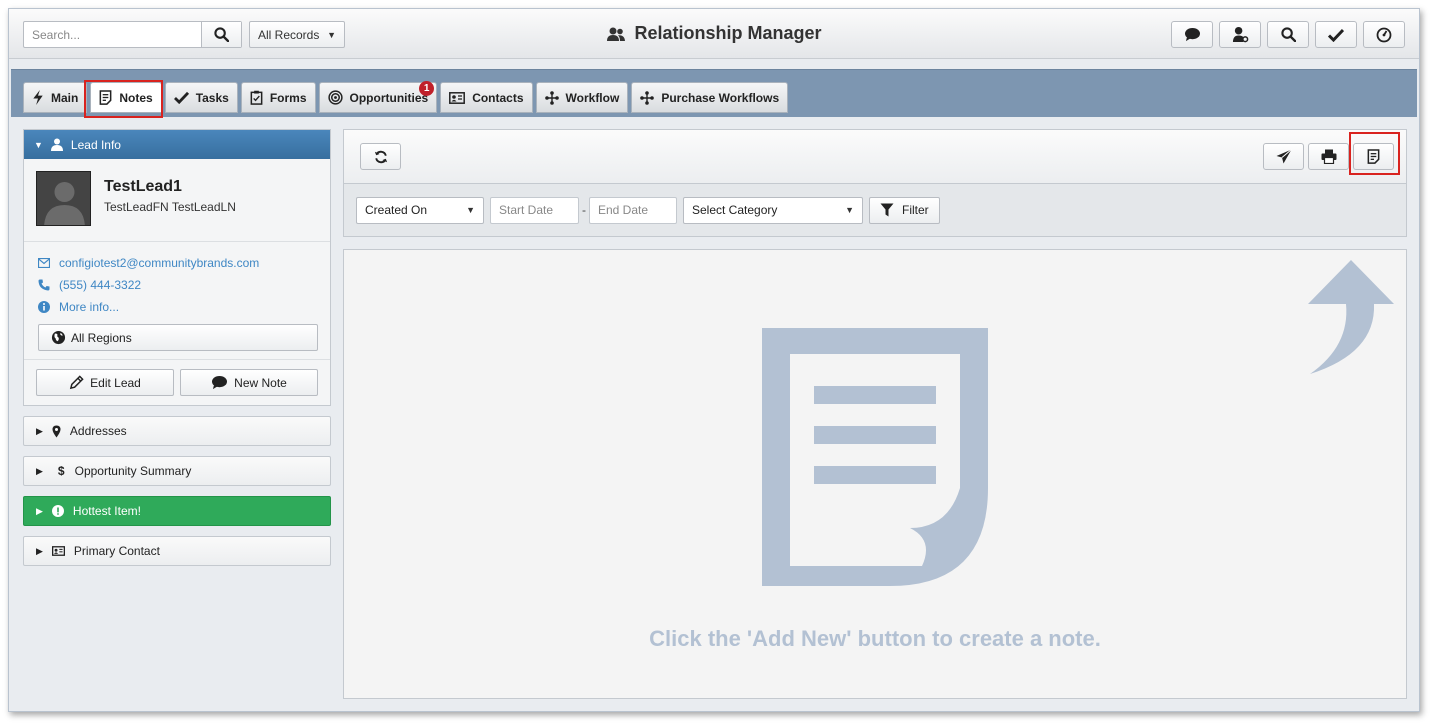 The image size is (1432, 725). Describe the element at coordinates (735, 210) in the screenshot. I see `category-value: Select Category` at that location.